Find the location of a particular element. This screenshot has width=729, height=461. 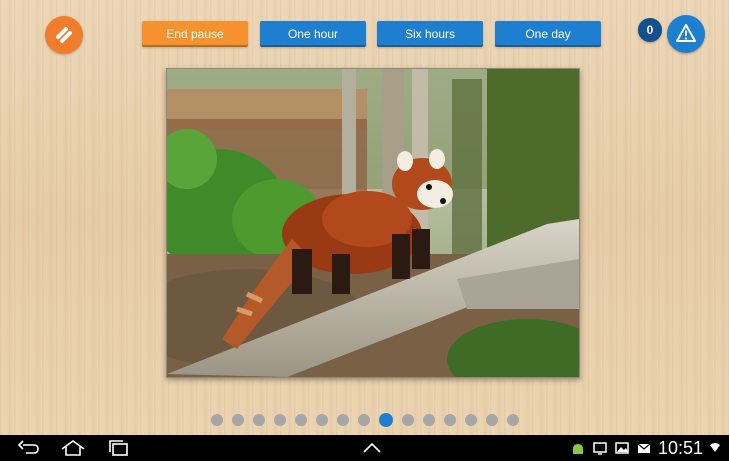

cast-icon is located at coordinates (600, 448).